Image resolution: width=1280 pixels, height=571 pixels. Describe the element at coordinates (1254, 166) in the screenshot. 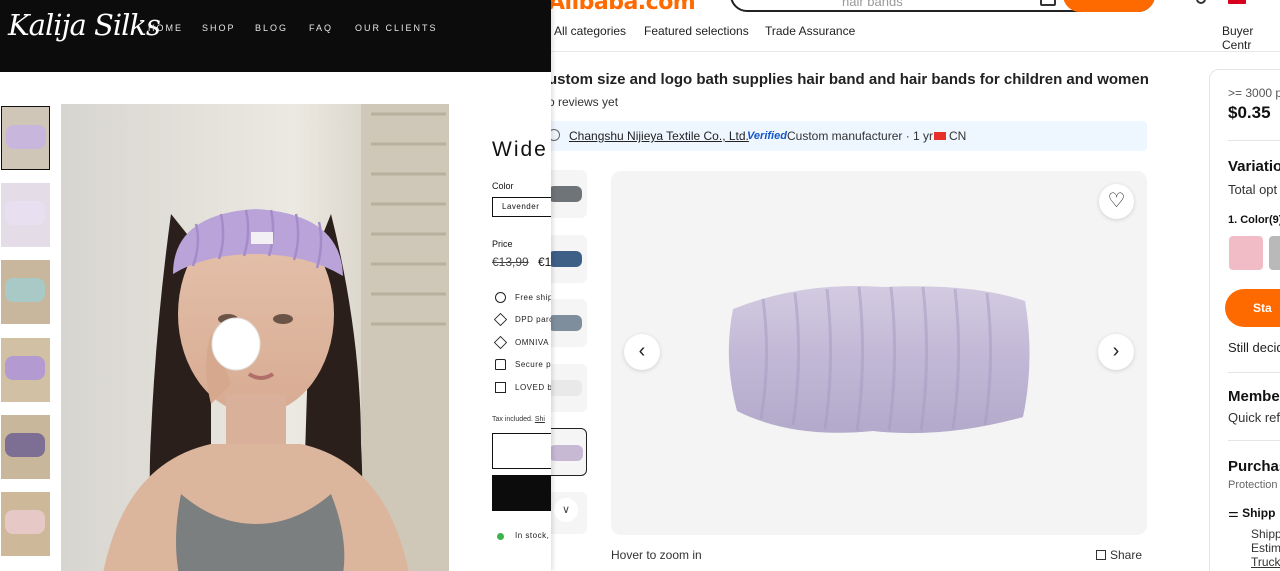

I see `variations-title: Variatio` at that location.